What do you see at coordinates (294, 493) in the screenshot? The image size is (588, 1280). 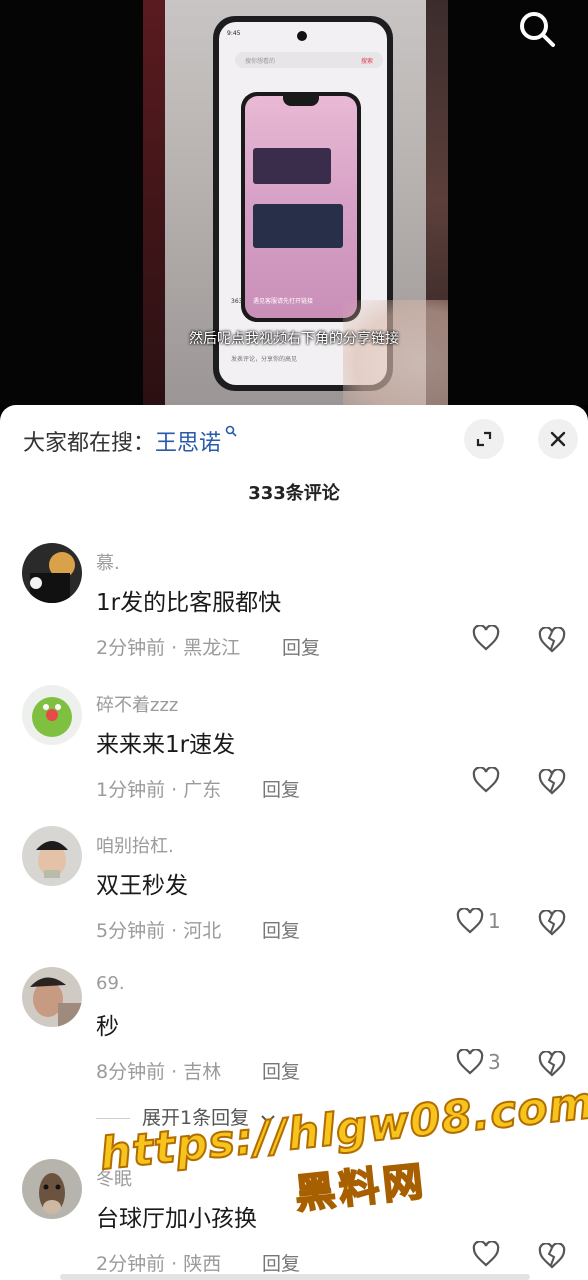 I see `comment-count-title: 333条评论` at bounding box center [294, 493].